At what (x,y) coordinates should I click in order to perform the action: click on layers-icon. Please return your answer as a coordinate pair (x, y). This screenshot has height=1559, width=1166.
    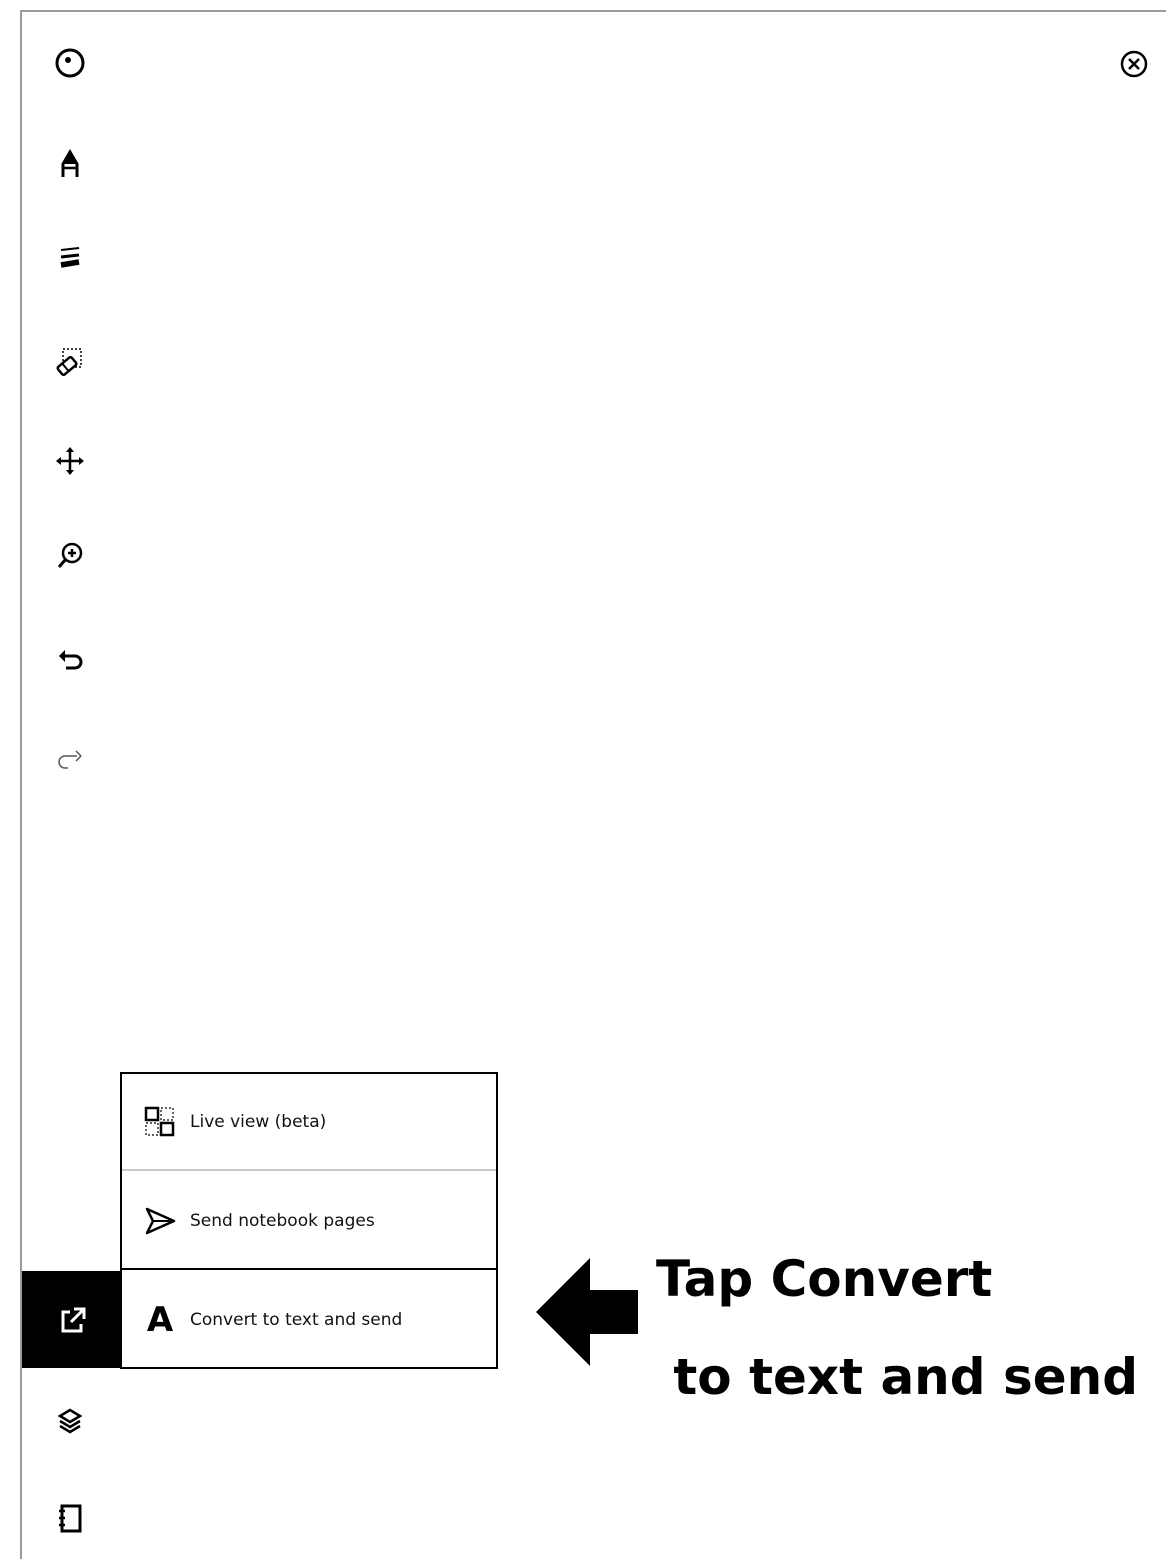
    Looking at the image, I should click on (70, 1421).